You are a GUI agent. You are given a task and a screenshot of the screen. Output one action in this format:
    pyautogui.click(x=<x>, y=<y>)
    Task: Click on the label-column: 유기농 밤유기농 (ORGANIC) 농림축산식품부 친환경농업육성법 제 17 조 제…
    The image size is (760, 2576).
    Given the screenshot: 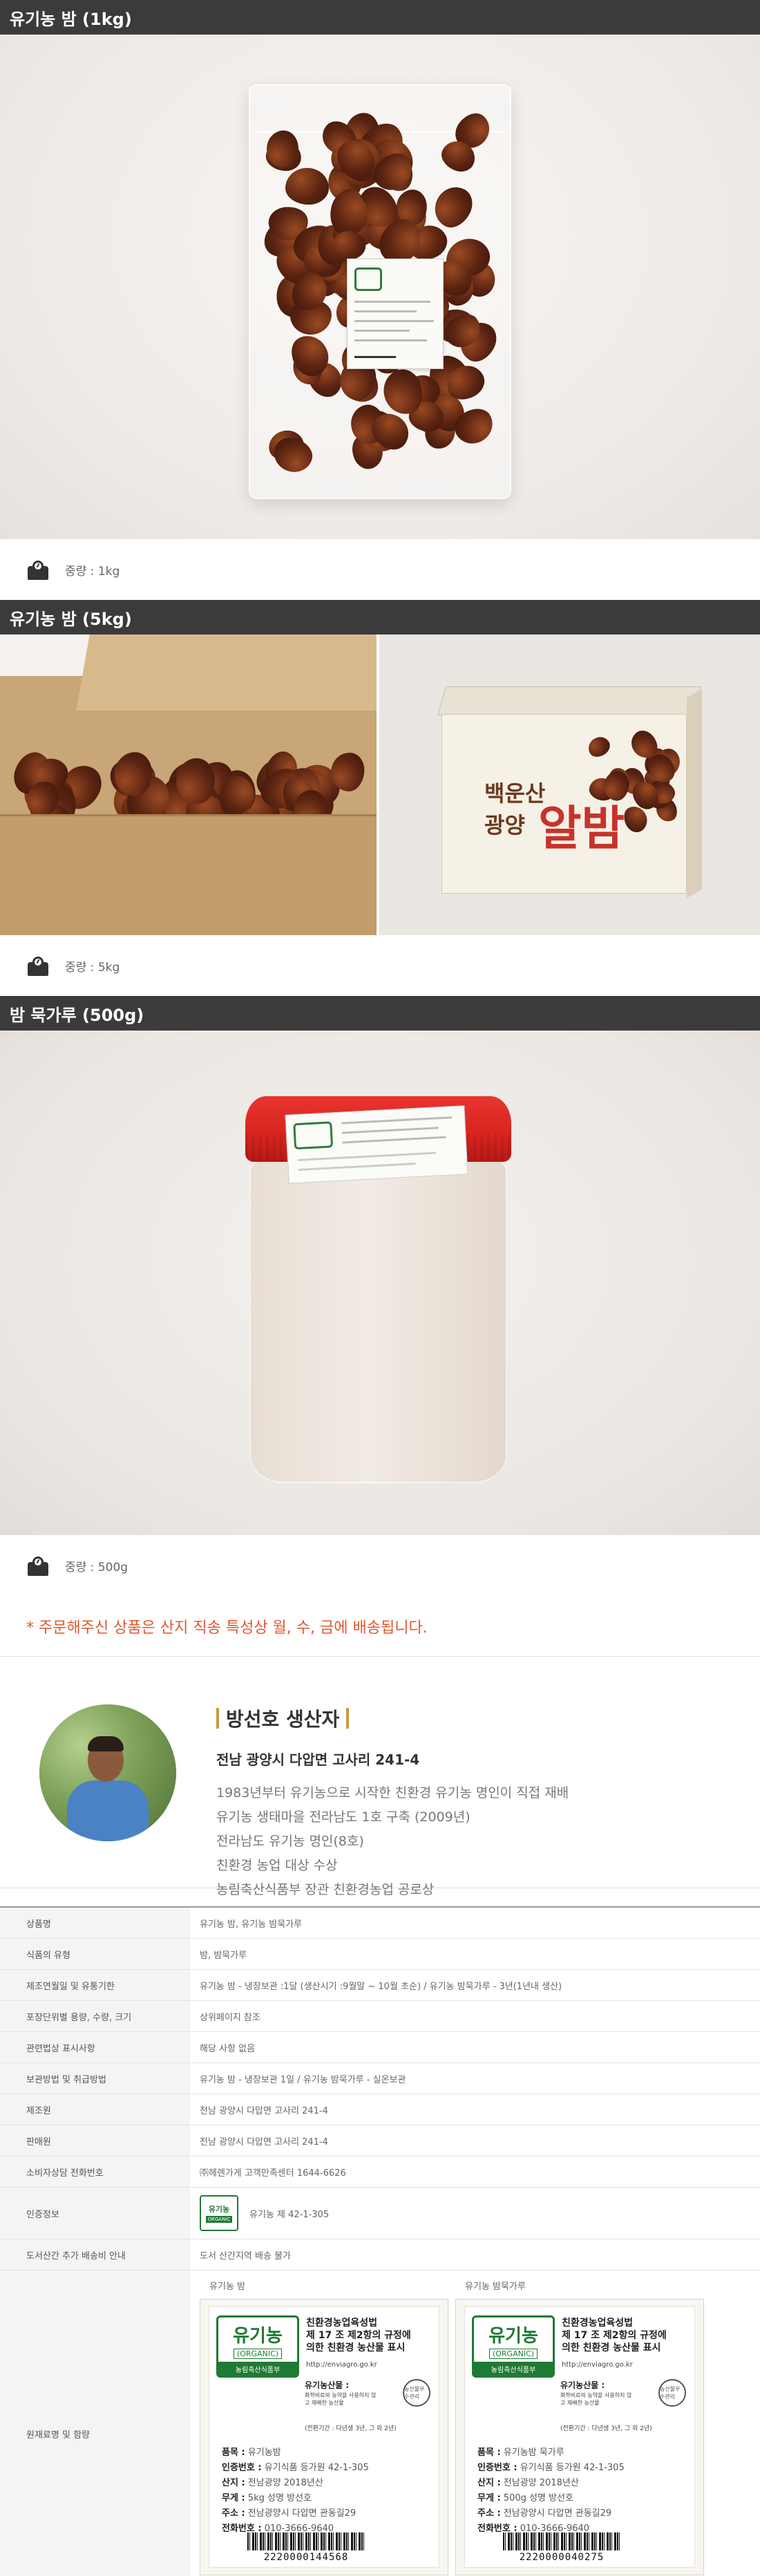 What is the action you would take?
    pyautogui.click(x=324, y=2427)
    